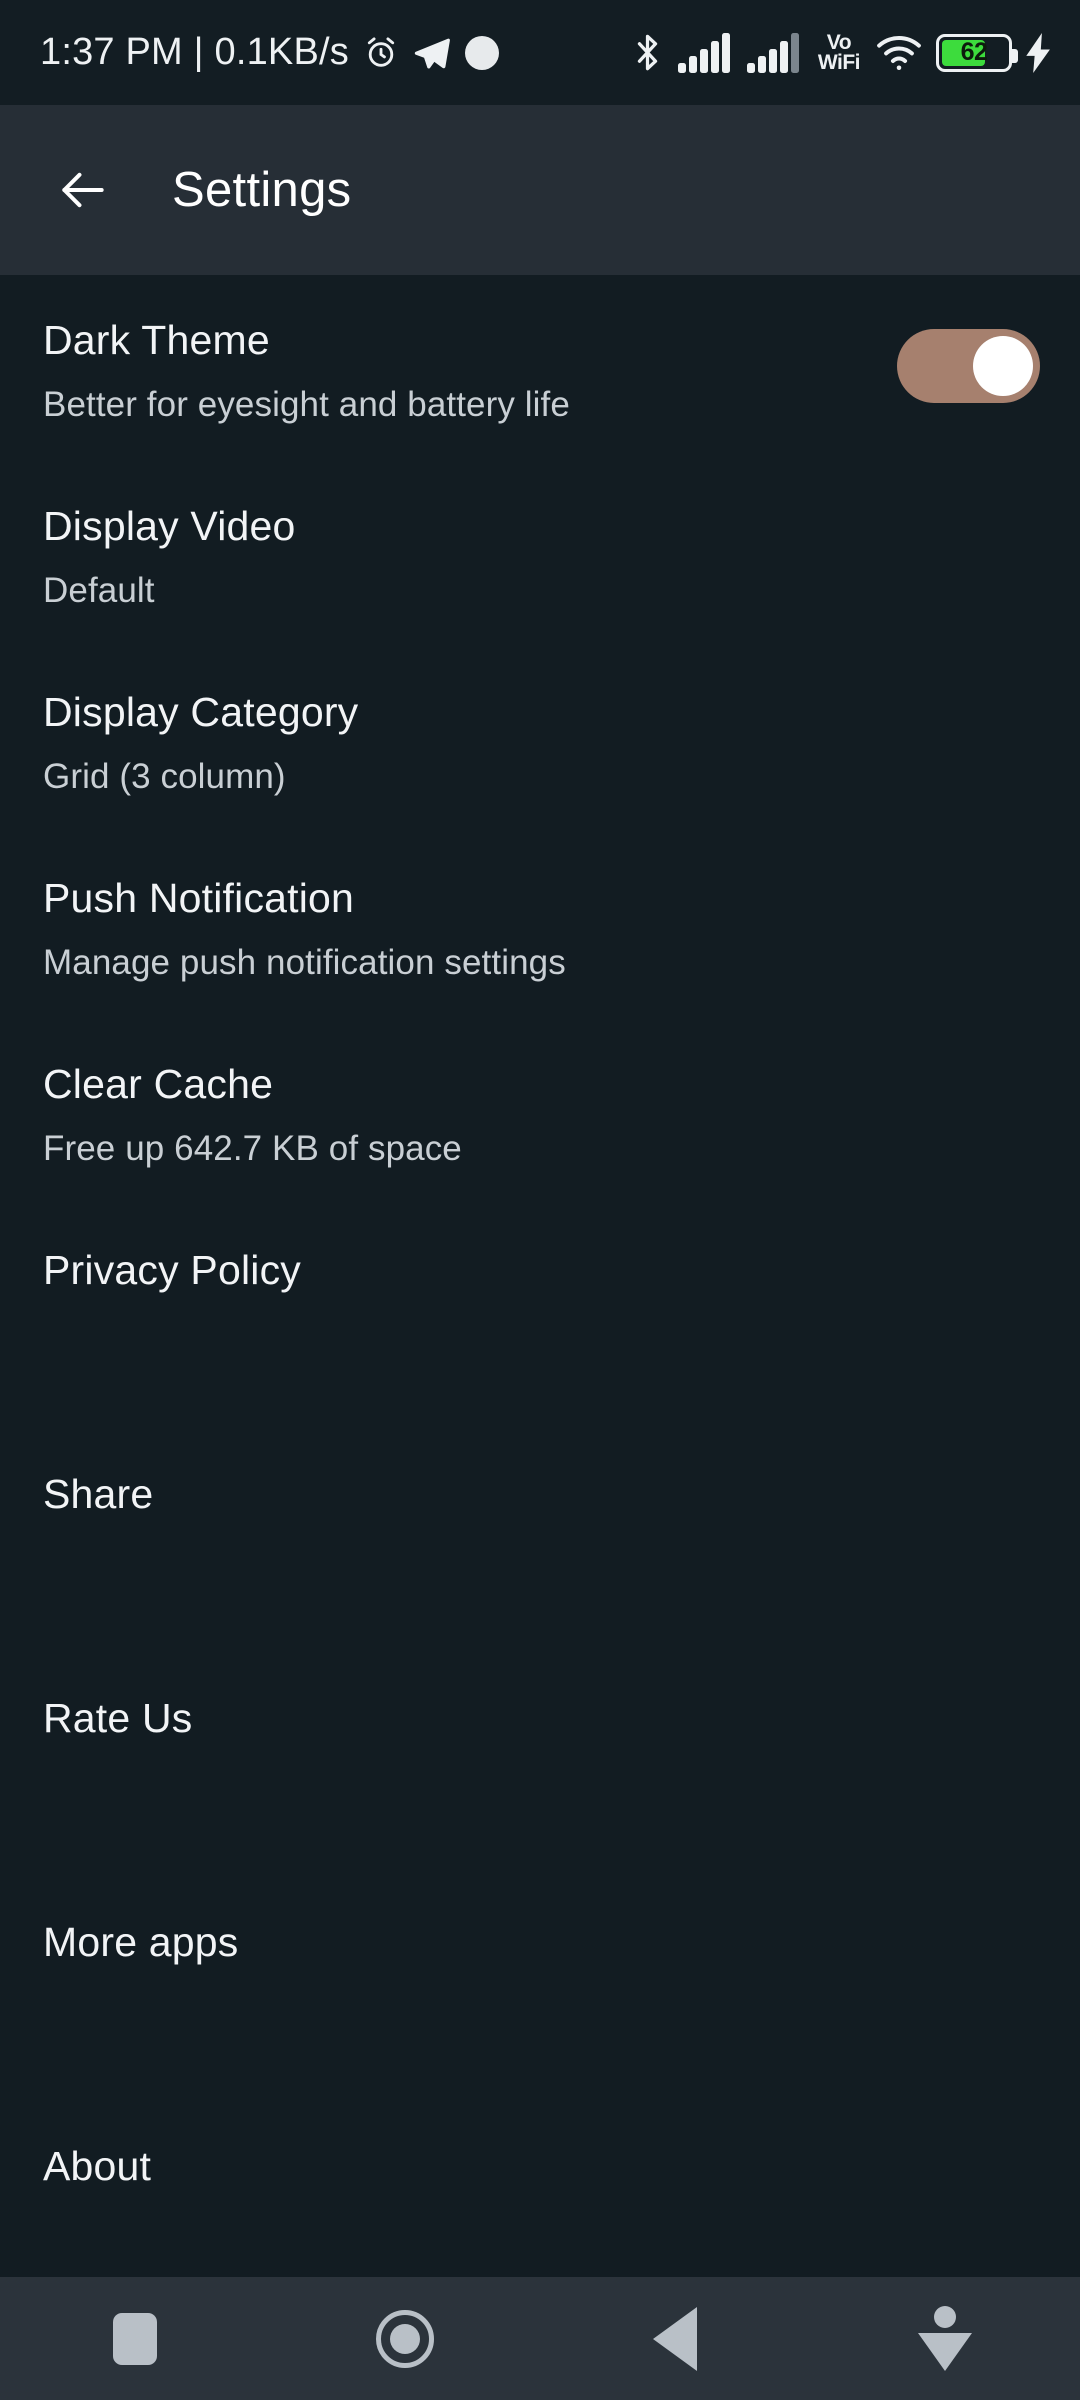 The width and height of the screenshot is (1080, 2400). What do you see at coordinates (118, 1718) in the screenshot?
I see `setting-title: Rate Us` at bounding box center [118, 1718].